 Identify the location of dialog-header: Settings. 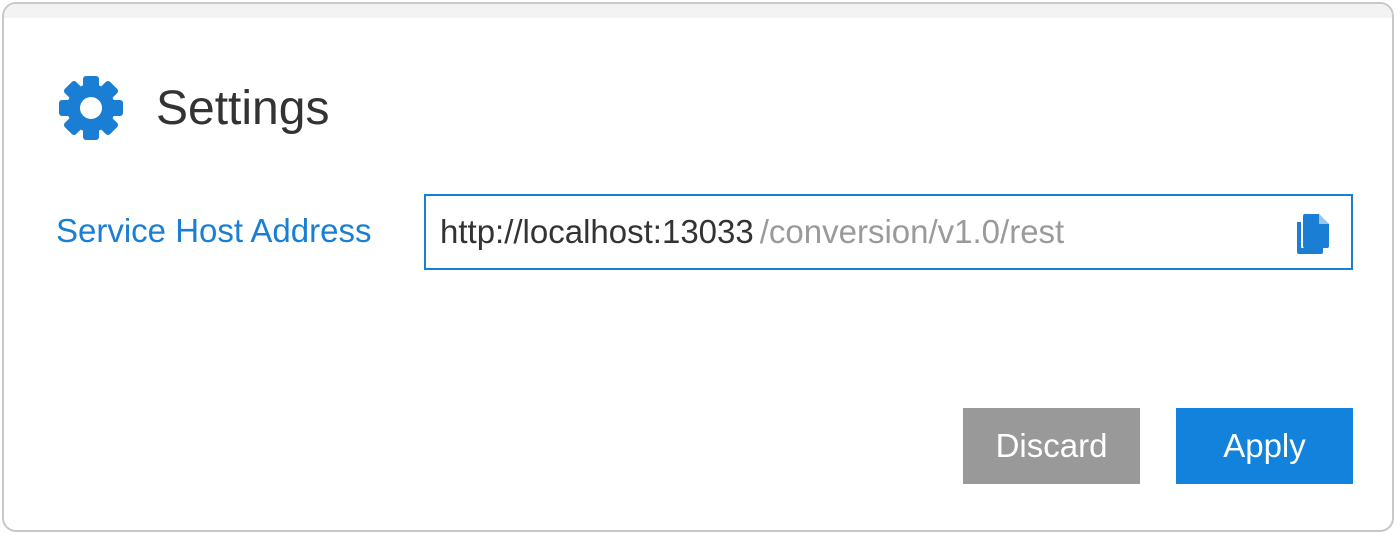
(192, 108).